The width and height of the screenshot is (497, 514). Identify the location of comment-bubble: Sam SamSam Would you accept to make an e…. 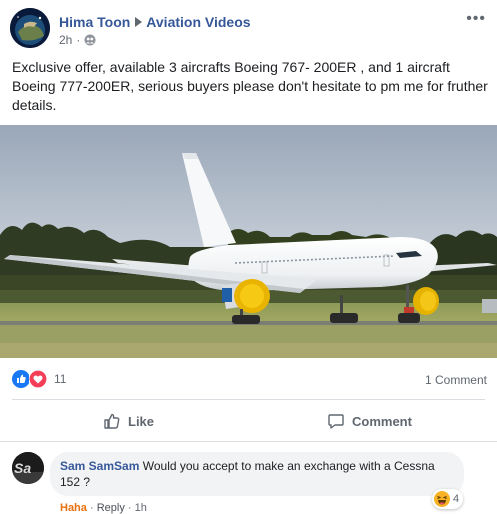
(257, 474).